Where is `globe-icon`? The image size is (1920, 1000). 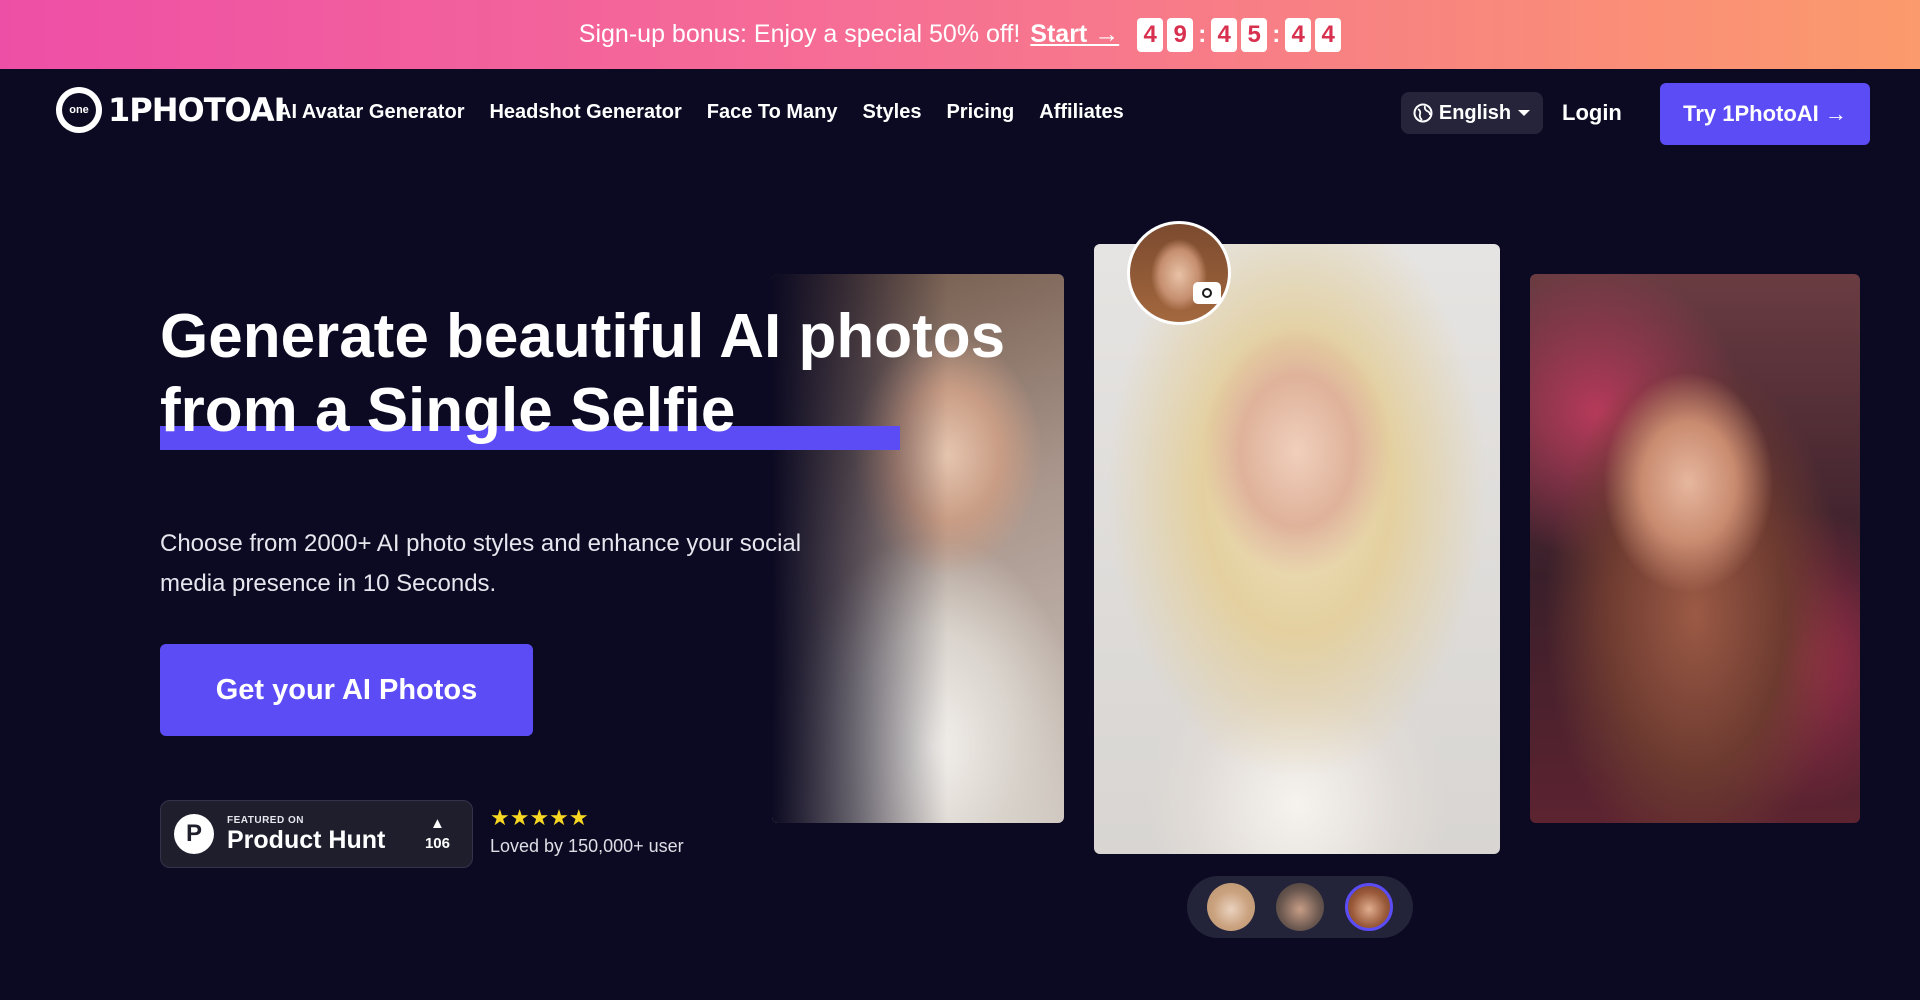 globe-icon is located at coordinates (1423, 113).